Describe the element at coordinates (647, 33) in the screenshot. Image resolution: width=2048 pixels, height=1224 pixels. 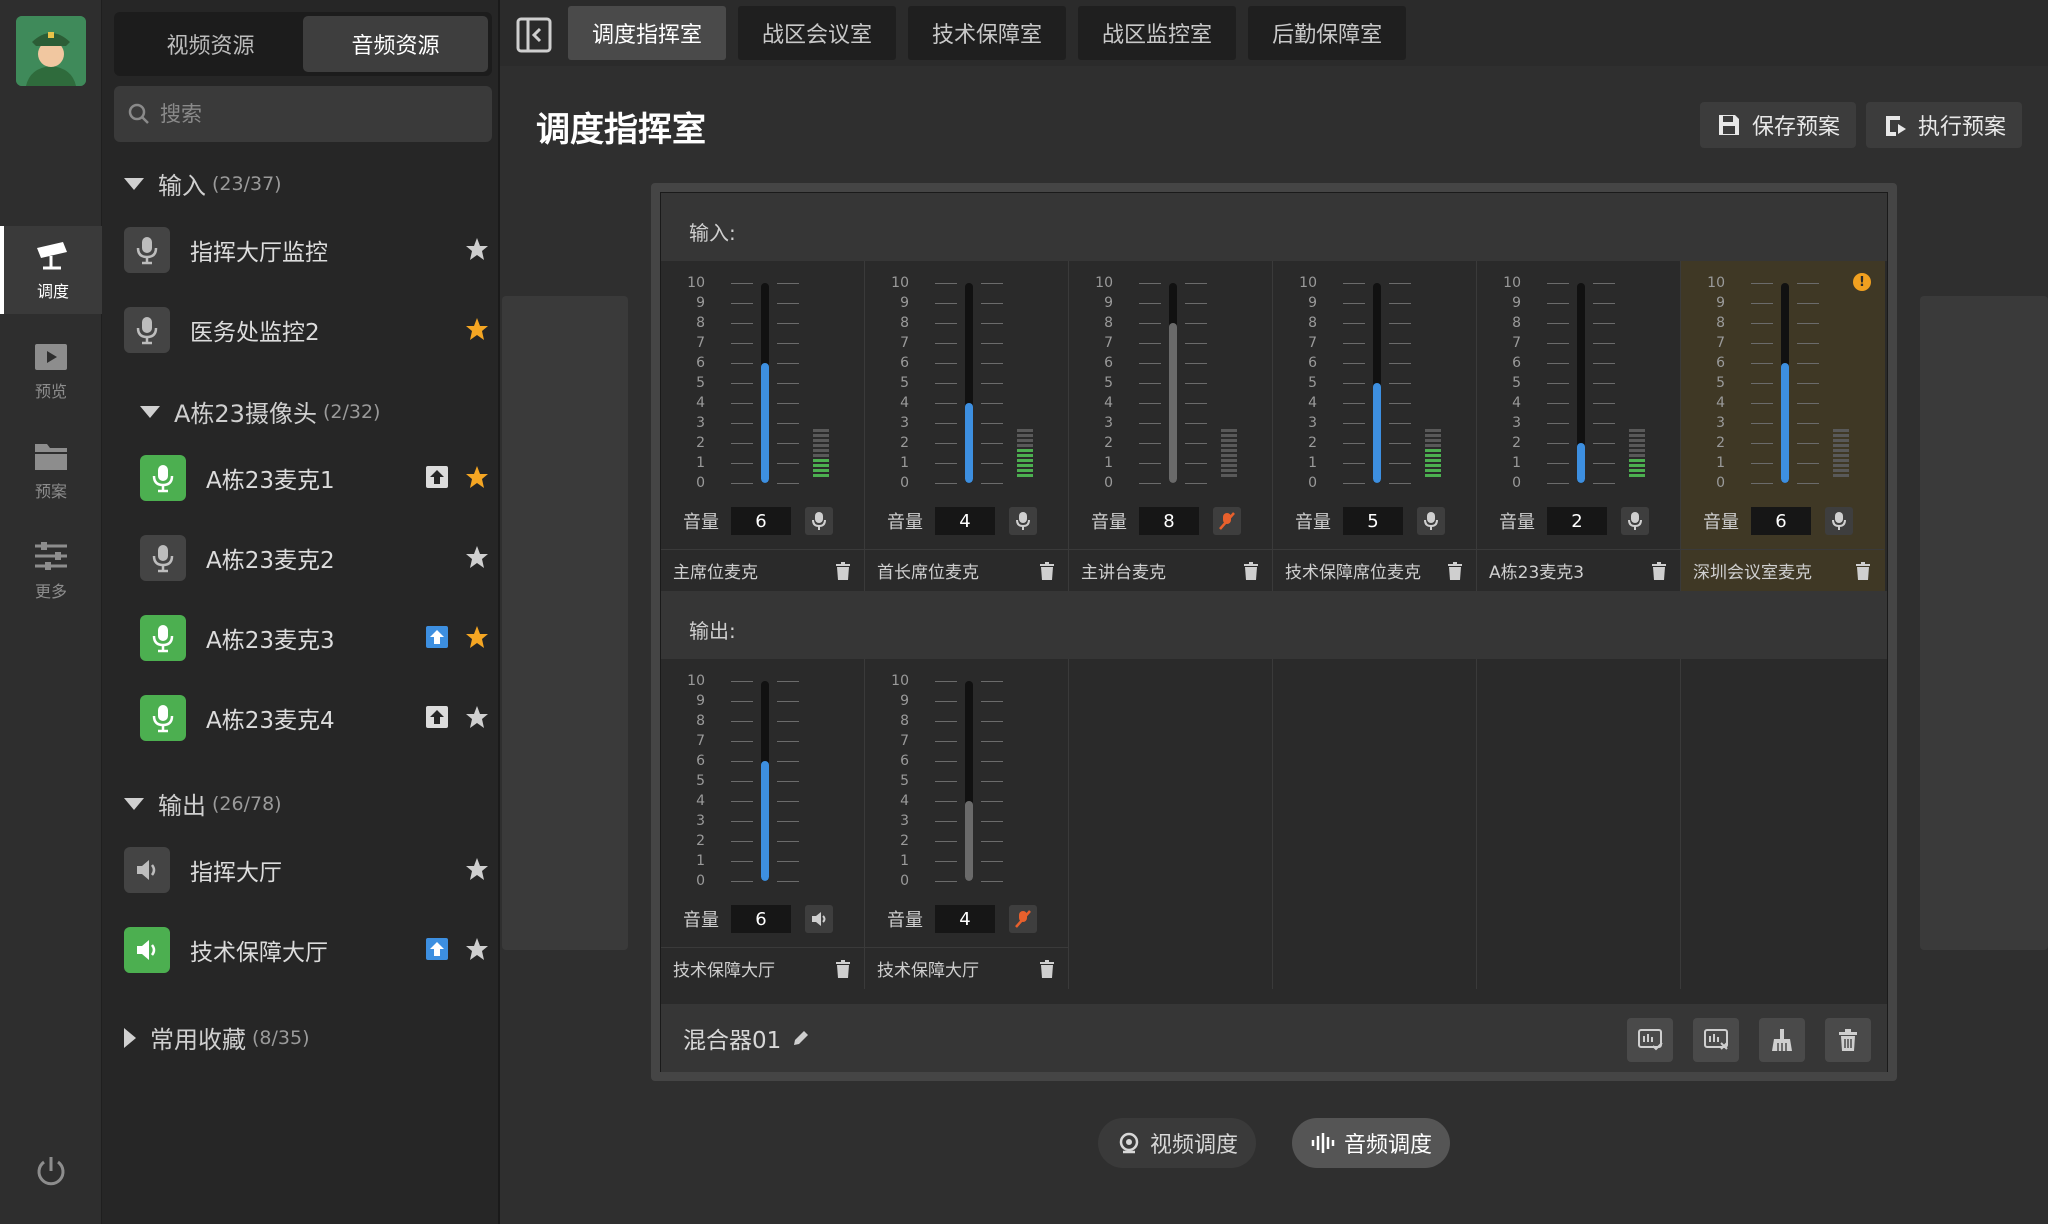
I see `room-tab: 调度指挥室` at that location.